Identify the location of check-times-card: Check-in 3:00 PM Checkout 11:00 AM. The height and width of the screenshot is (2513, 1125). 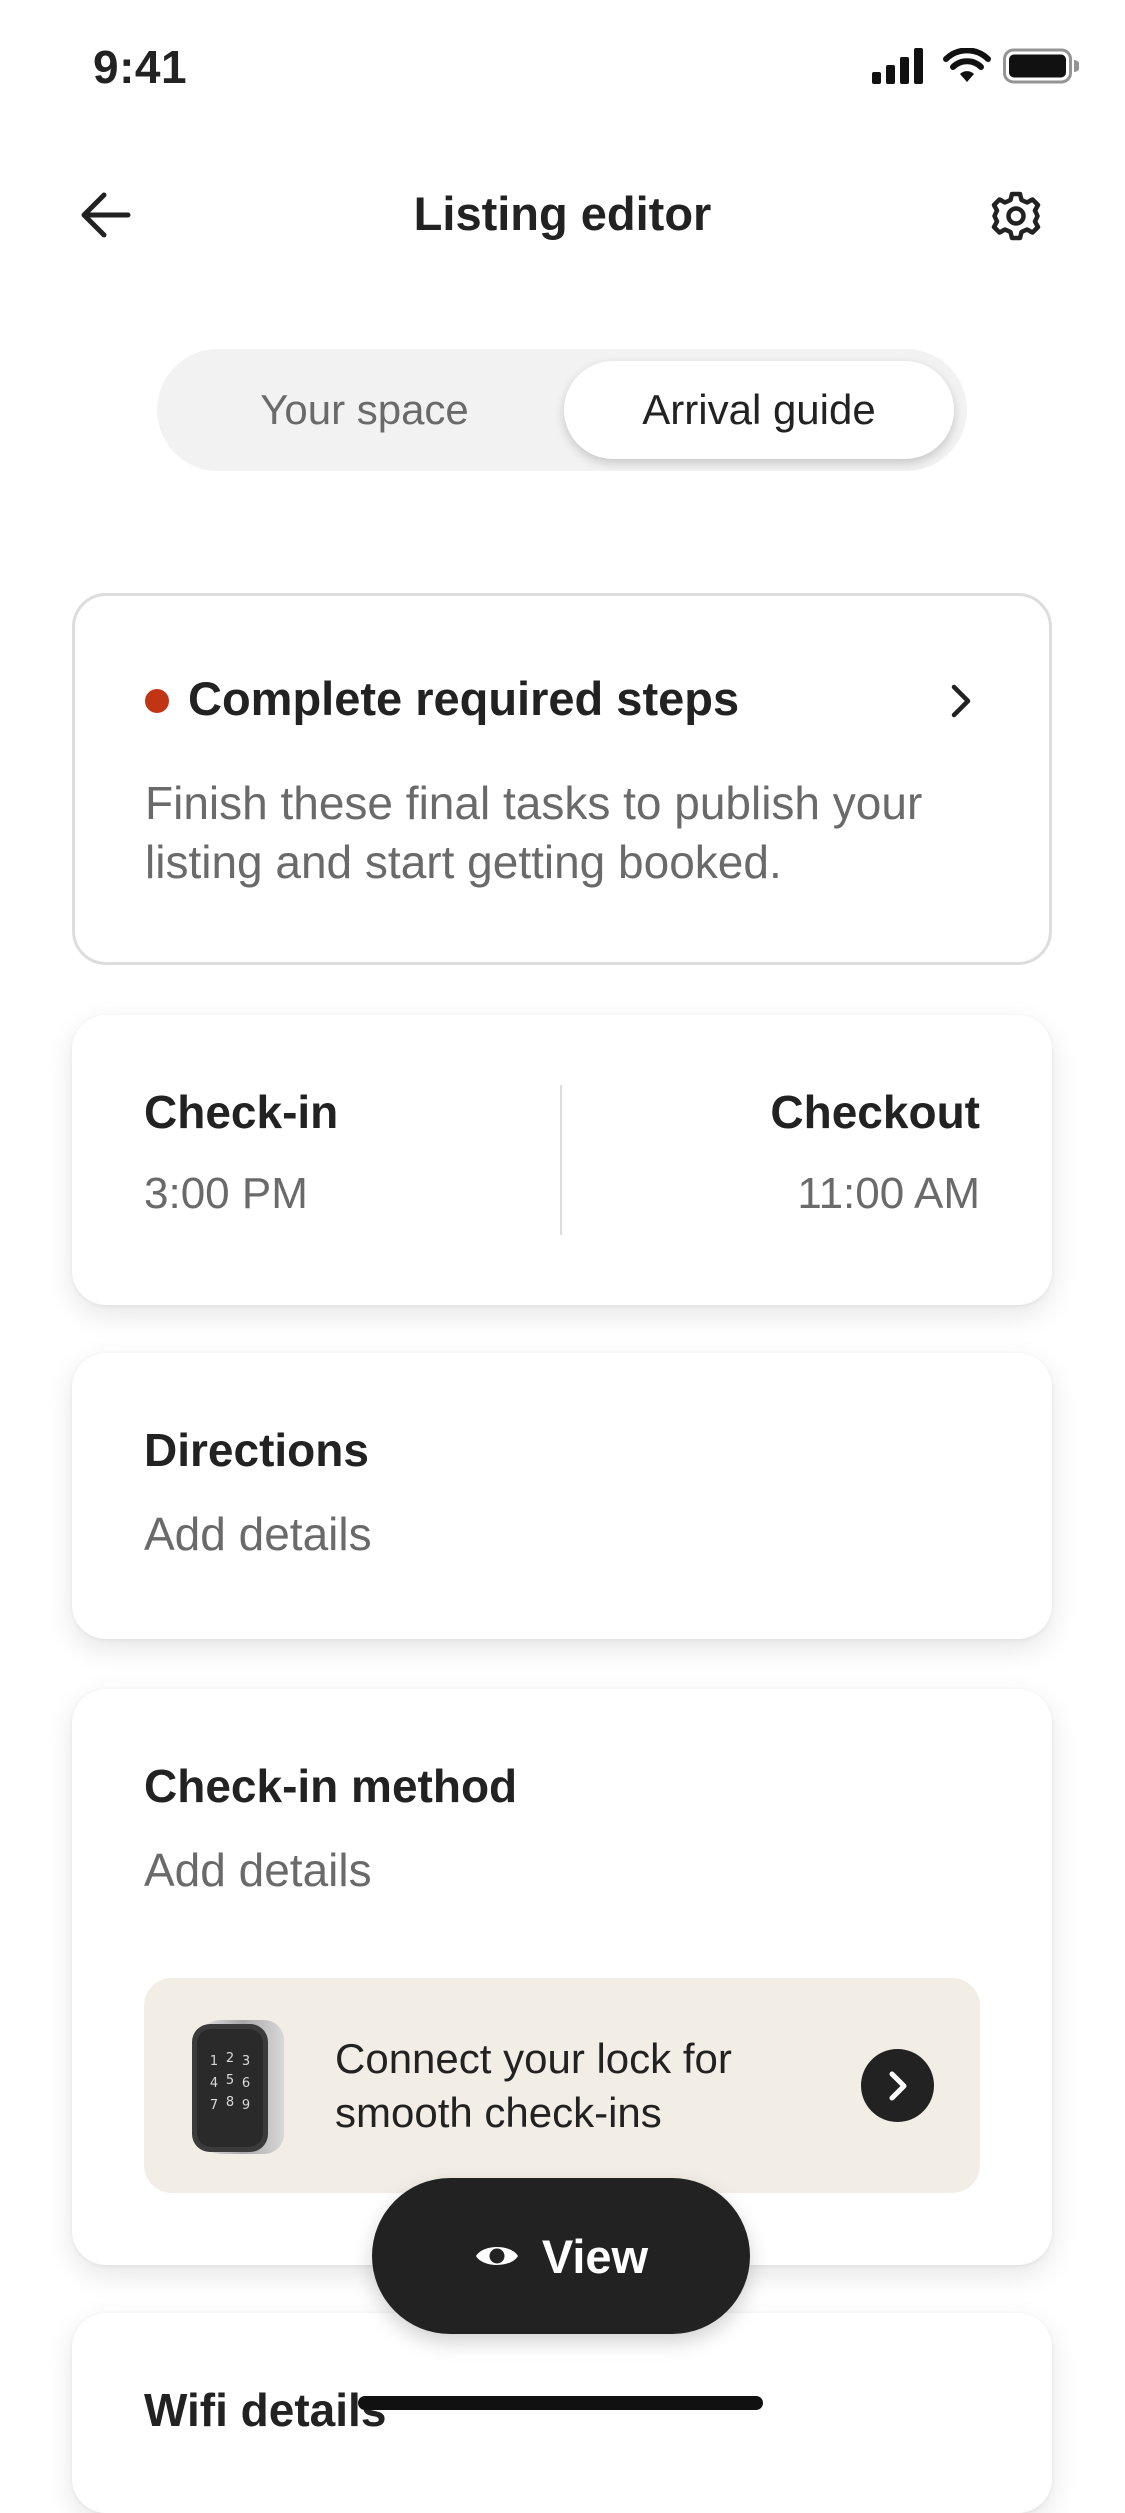
(562, 1160).